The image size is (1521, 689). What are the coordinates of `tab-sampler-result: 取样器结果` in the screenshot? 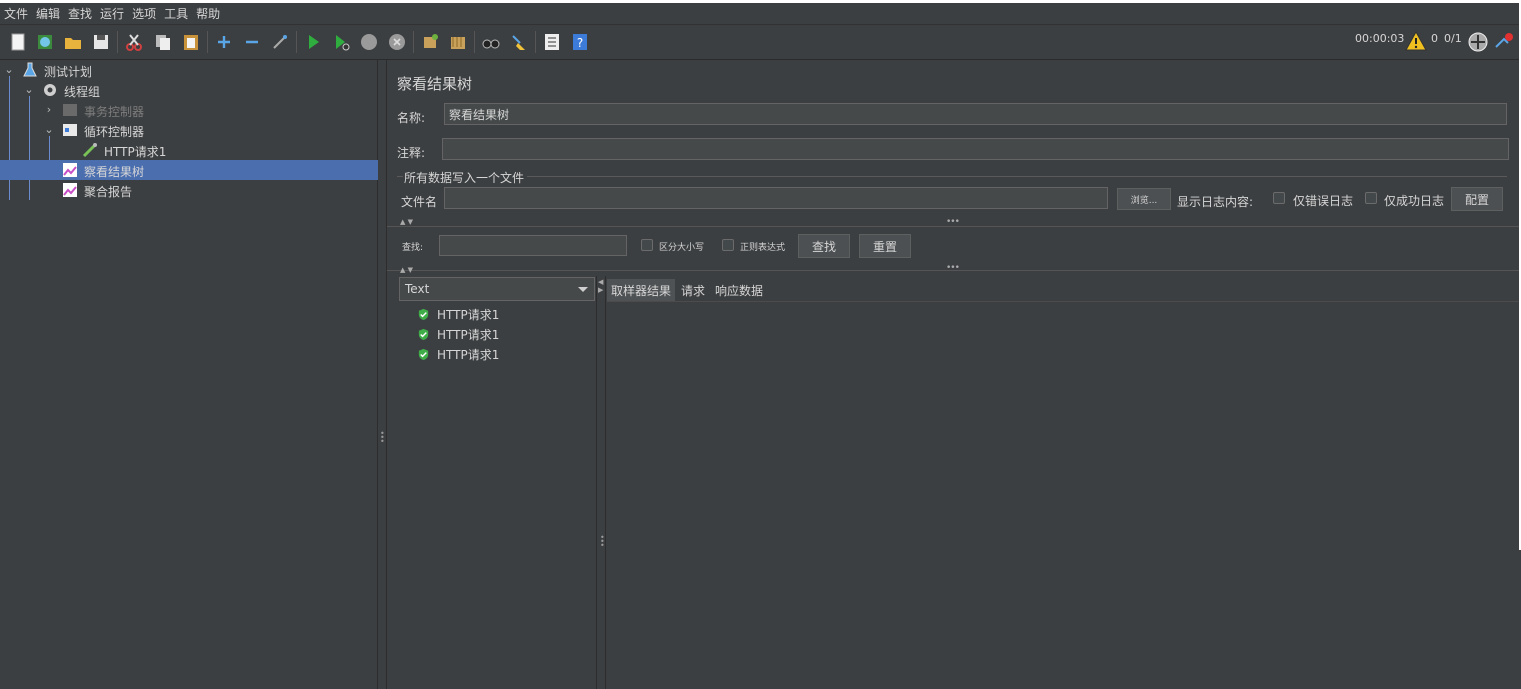 It's located at (641, 290).